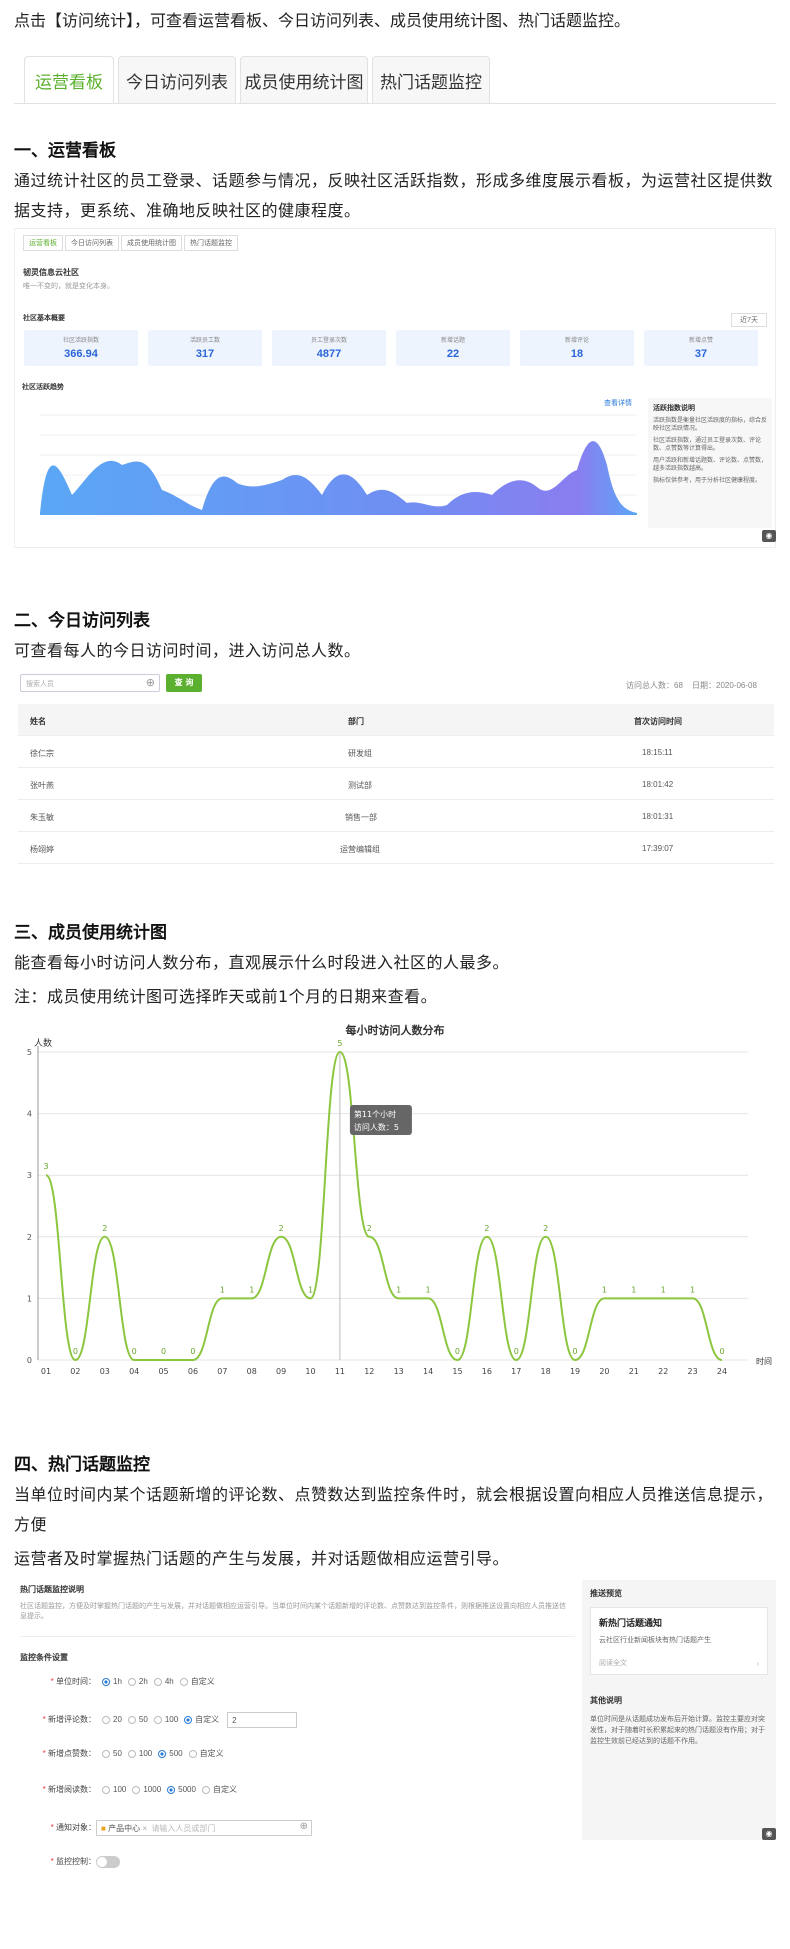 Image resolution: width=790 pixels, height=1949 pixels. What do you see at coordinates (674, 408) in the screenshot?
I see `side-title: 活跃指数说明` at bounding box center [674, 408].